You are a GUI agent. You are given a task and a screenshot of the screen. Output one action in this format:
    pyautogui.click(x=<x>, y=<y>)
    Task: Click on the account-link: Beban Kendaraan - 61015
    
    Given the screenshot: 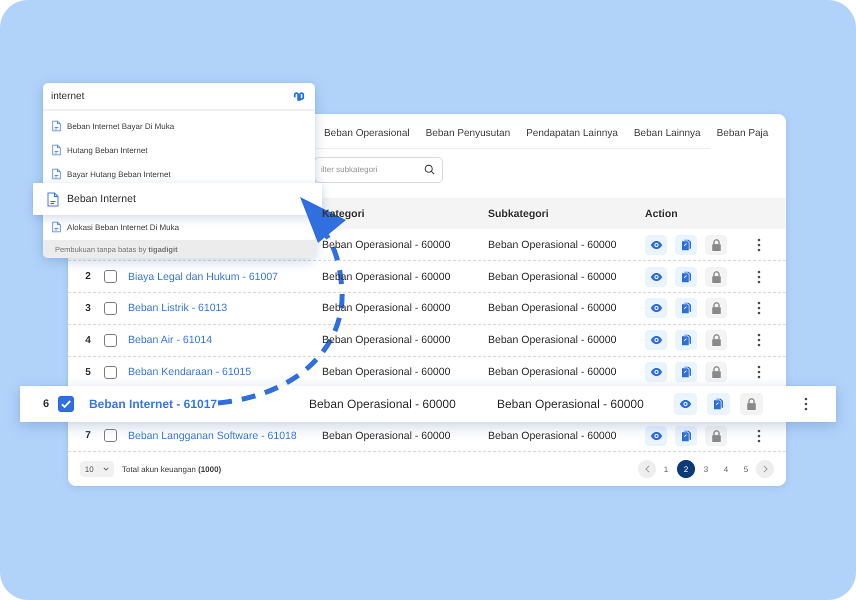 What is the action you would take?
    pyautogui.click(x=225, y=372)
    